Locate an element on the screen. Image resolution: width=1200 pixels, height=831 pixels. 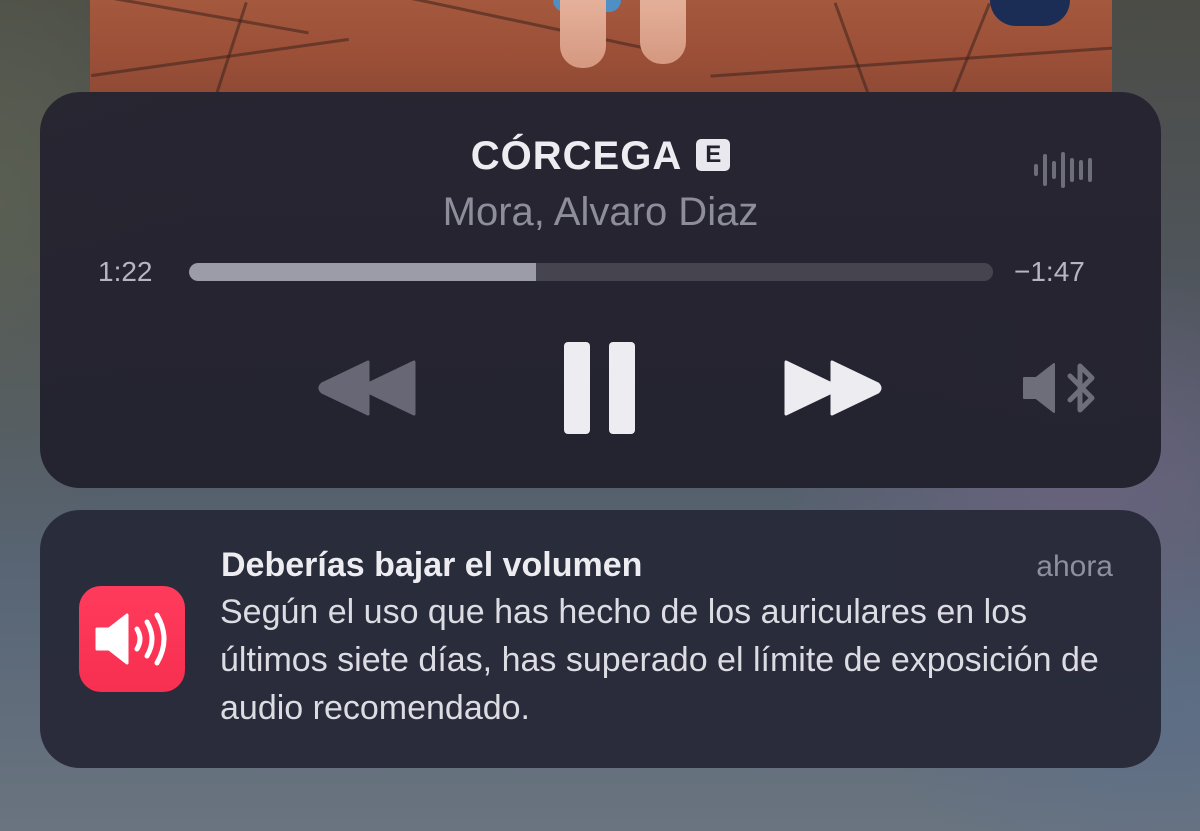
audio-output-button is located at coordinates (1062, 388).